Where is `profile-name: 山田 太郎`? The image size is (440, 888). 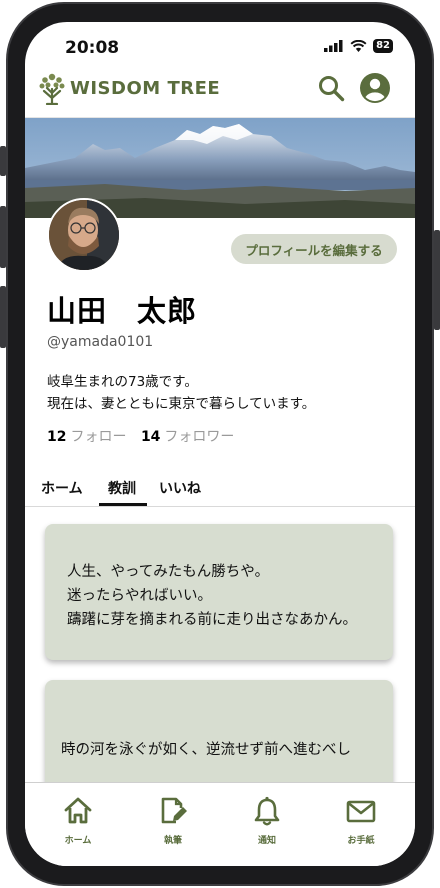 profile-name: 山田 太郎 is located at coordinates (122, 311).